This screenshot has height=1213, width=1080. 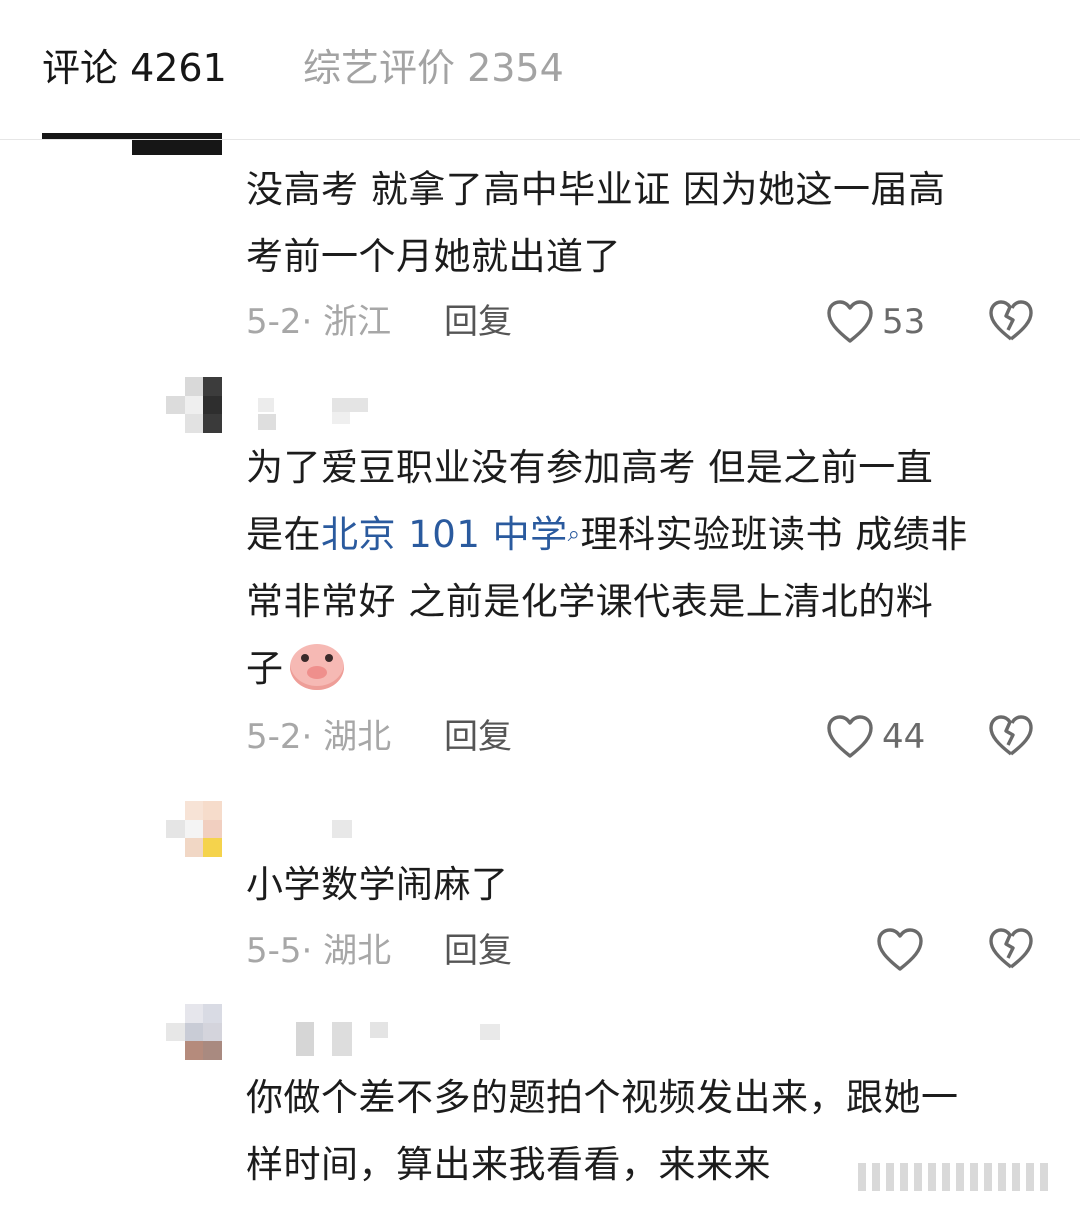 I want to click on comment-text-line: 你做个差不多的题拍个视频发出来，跟她一, so click(x=602, y=1097).